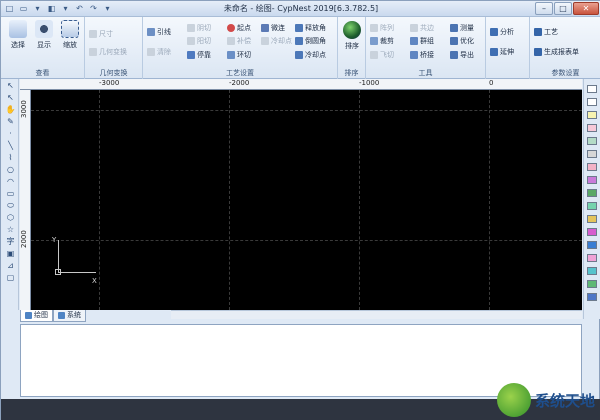  Describe the element at coordinates (310, 41) in the screenshot. I see `fillet-button: 倒圆角` at that location.